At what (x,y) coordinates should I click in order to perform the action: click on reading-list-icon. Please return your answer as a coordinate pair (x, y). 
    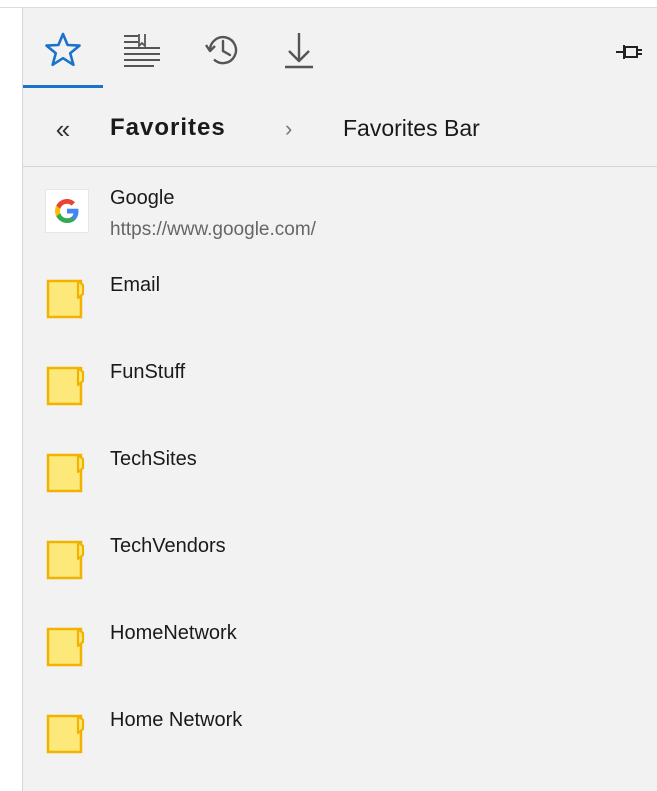
    Looking at the image, I should click on (142, 50).